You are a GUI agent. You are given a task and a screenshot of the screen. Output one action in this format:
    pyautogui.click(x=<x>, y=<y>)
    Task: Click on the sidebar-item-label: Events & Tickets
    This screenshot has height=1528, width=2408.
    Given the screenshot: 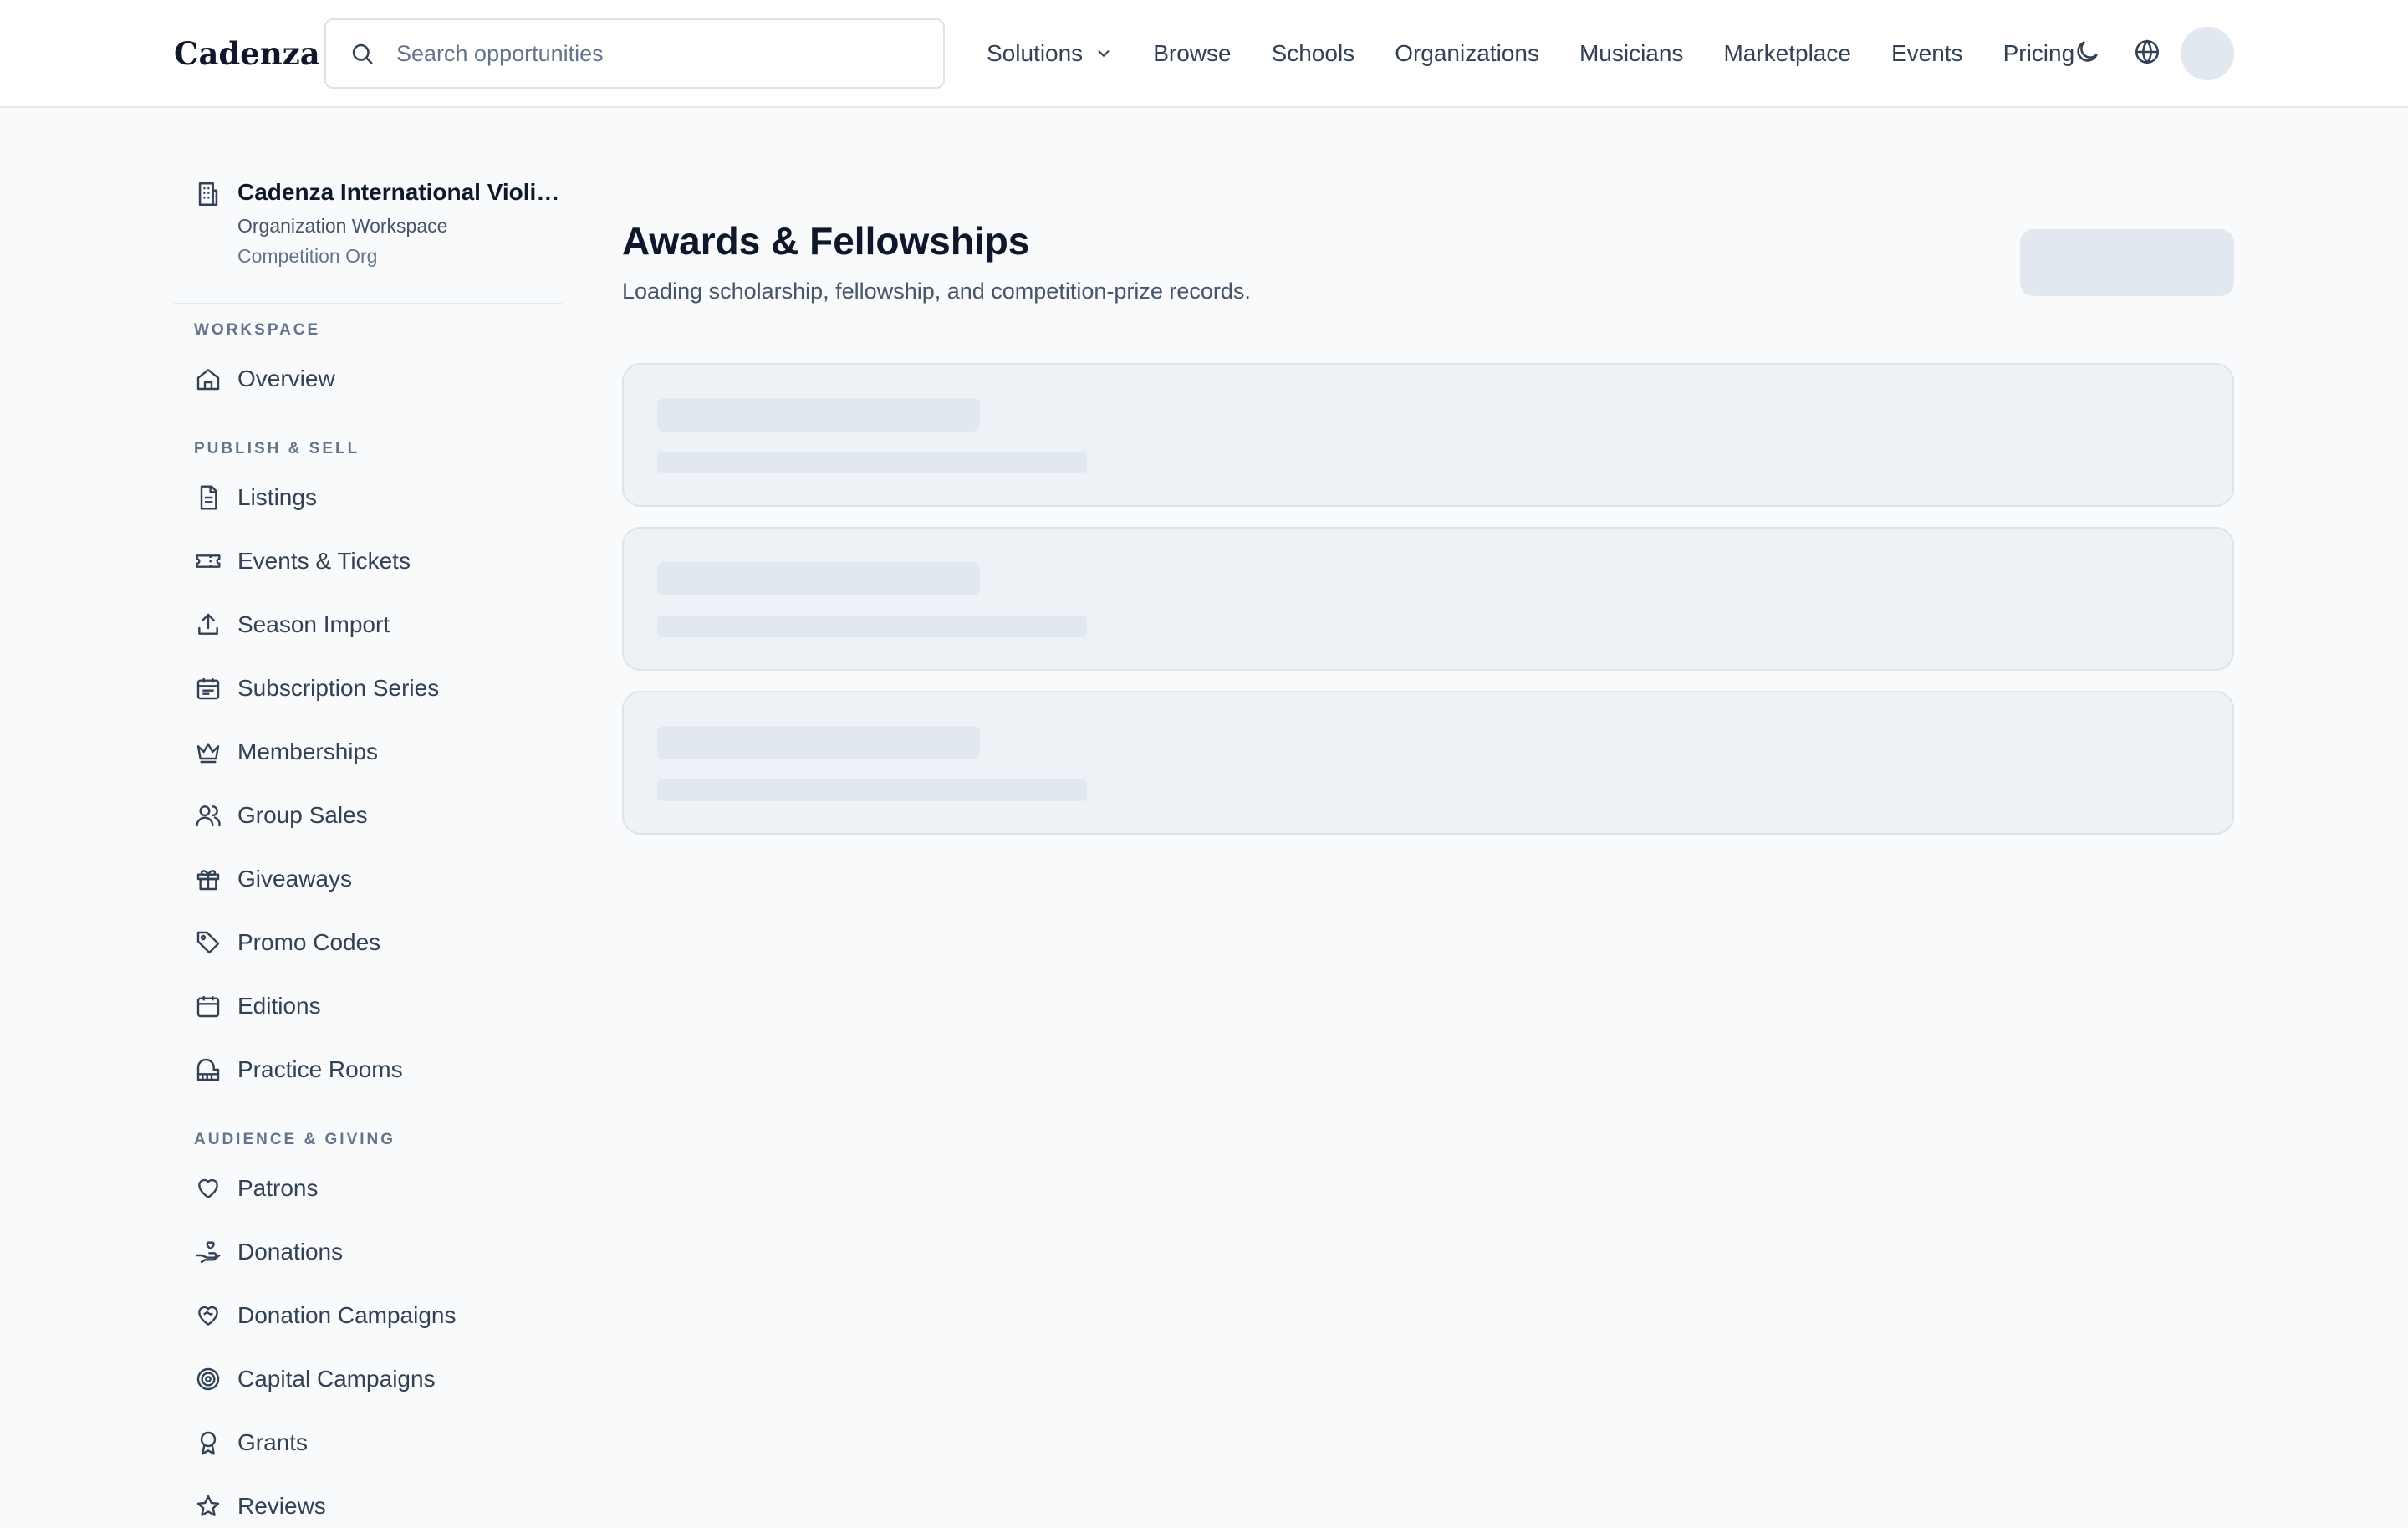 What is the action you would take?
    pyautogui.click(x=324, y=561)
    